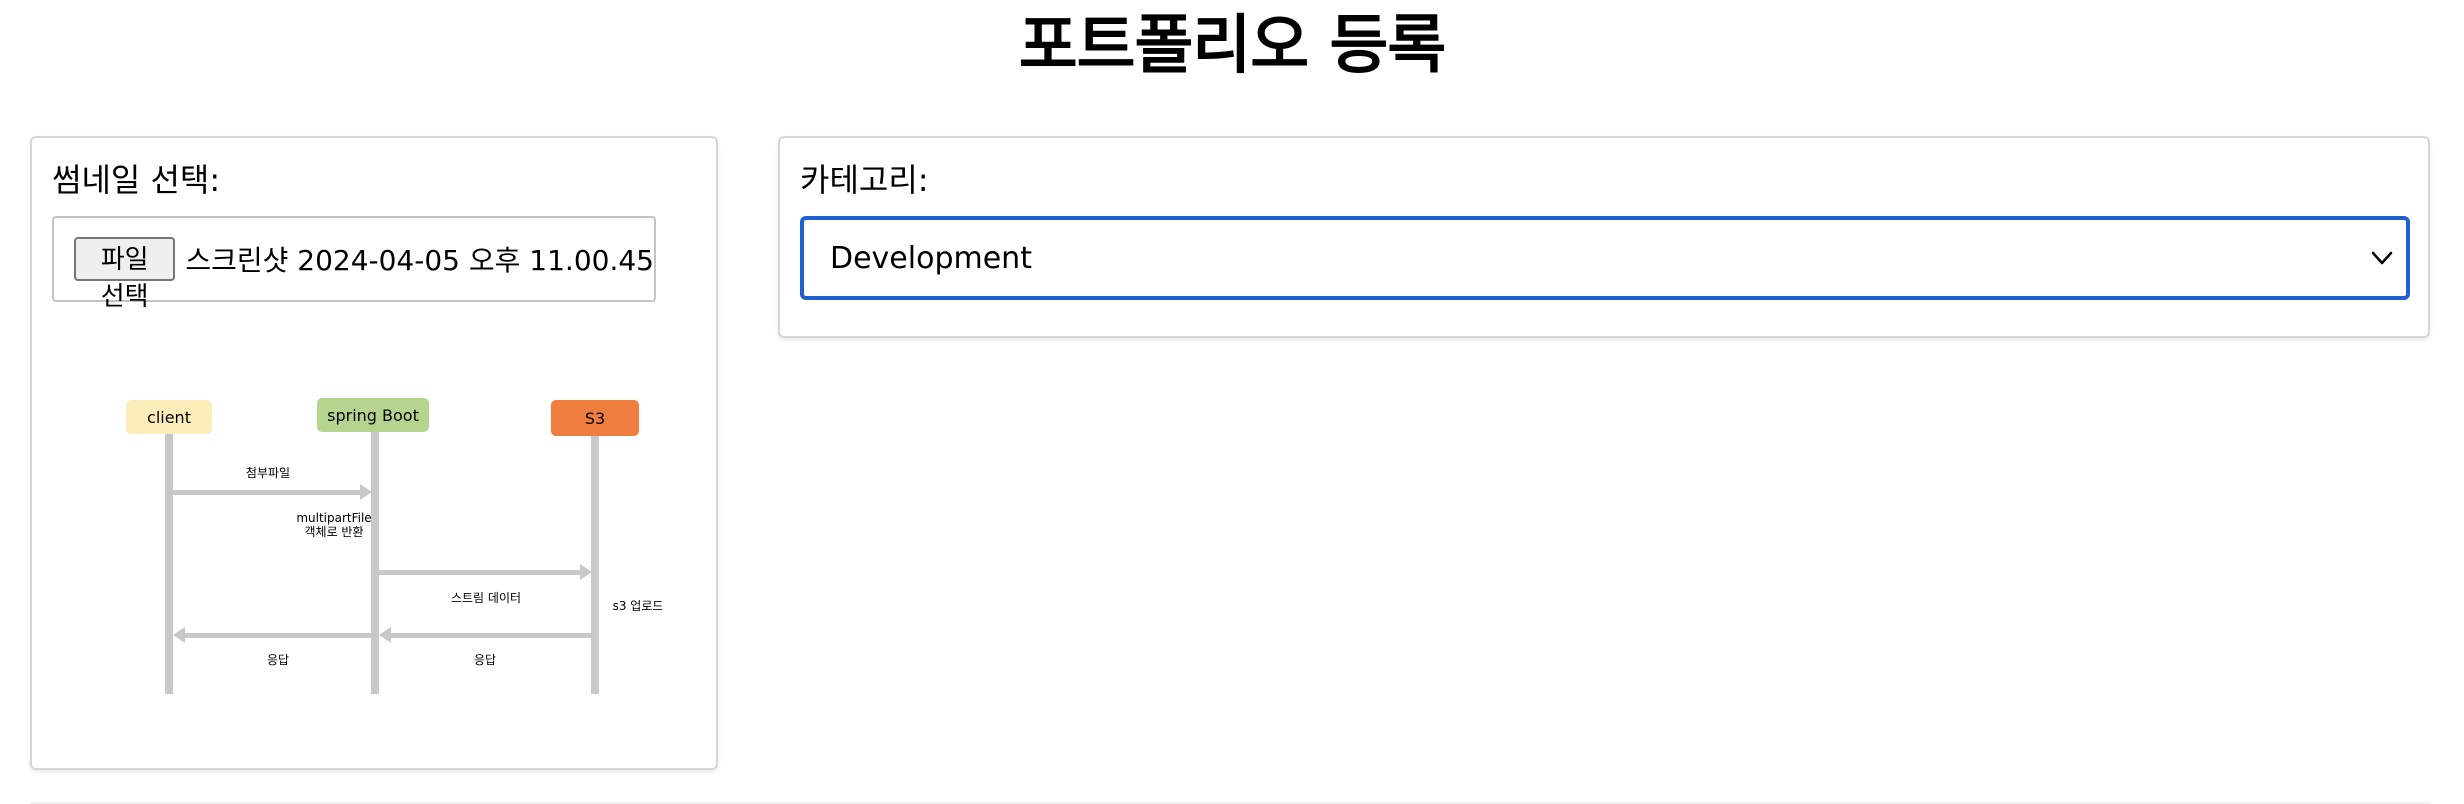  What do you see at coordinates (278, 660) in the screenshot?
I see `response-label-1: 응답` at bounding box center [278, 660].